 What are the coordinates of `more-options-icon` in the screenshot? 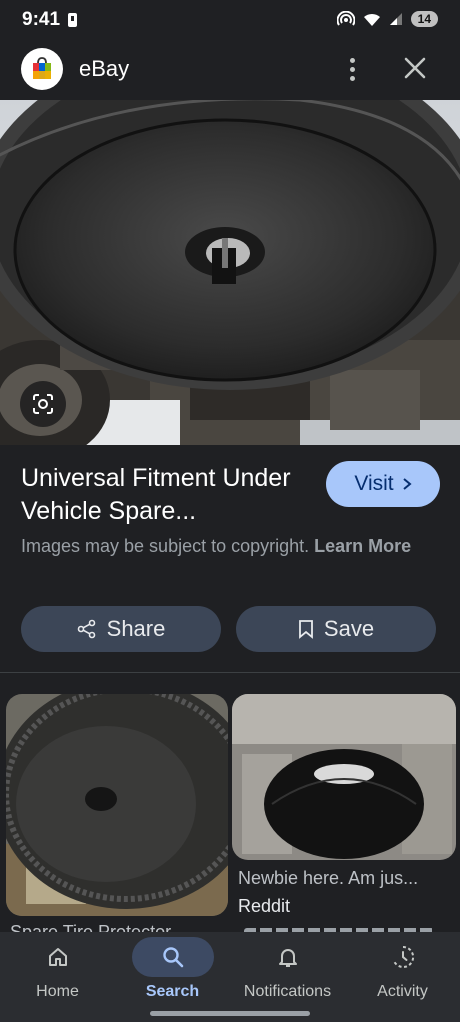 It's located at (352, 69).